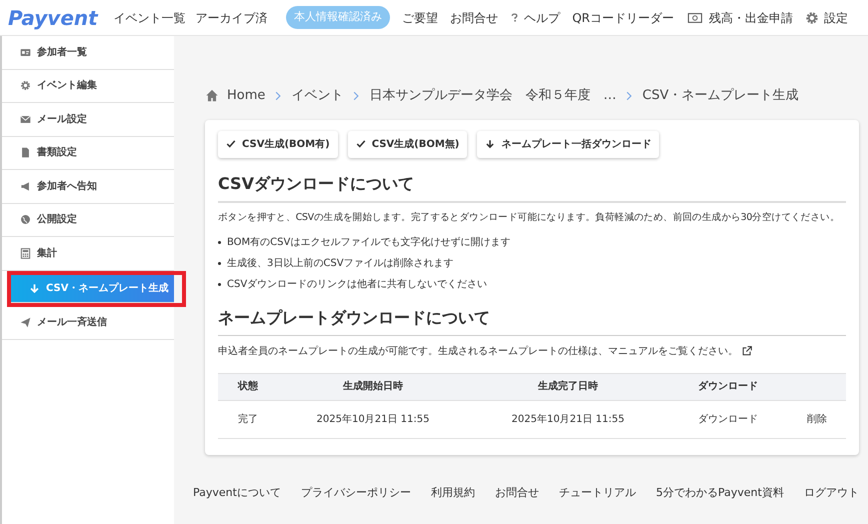 This screenshot has height=524, width=868. I want to click on logo: Payvent, so click(53, 17).